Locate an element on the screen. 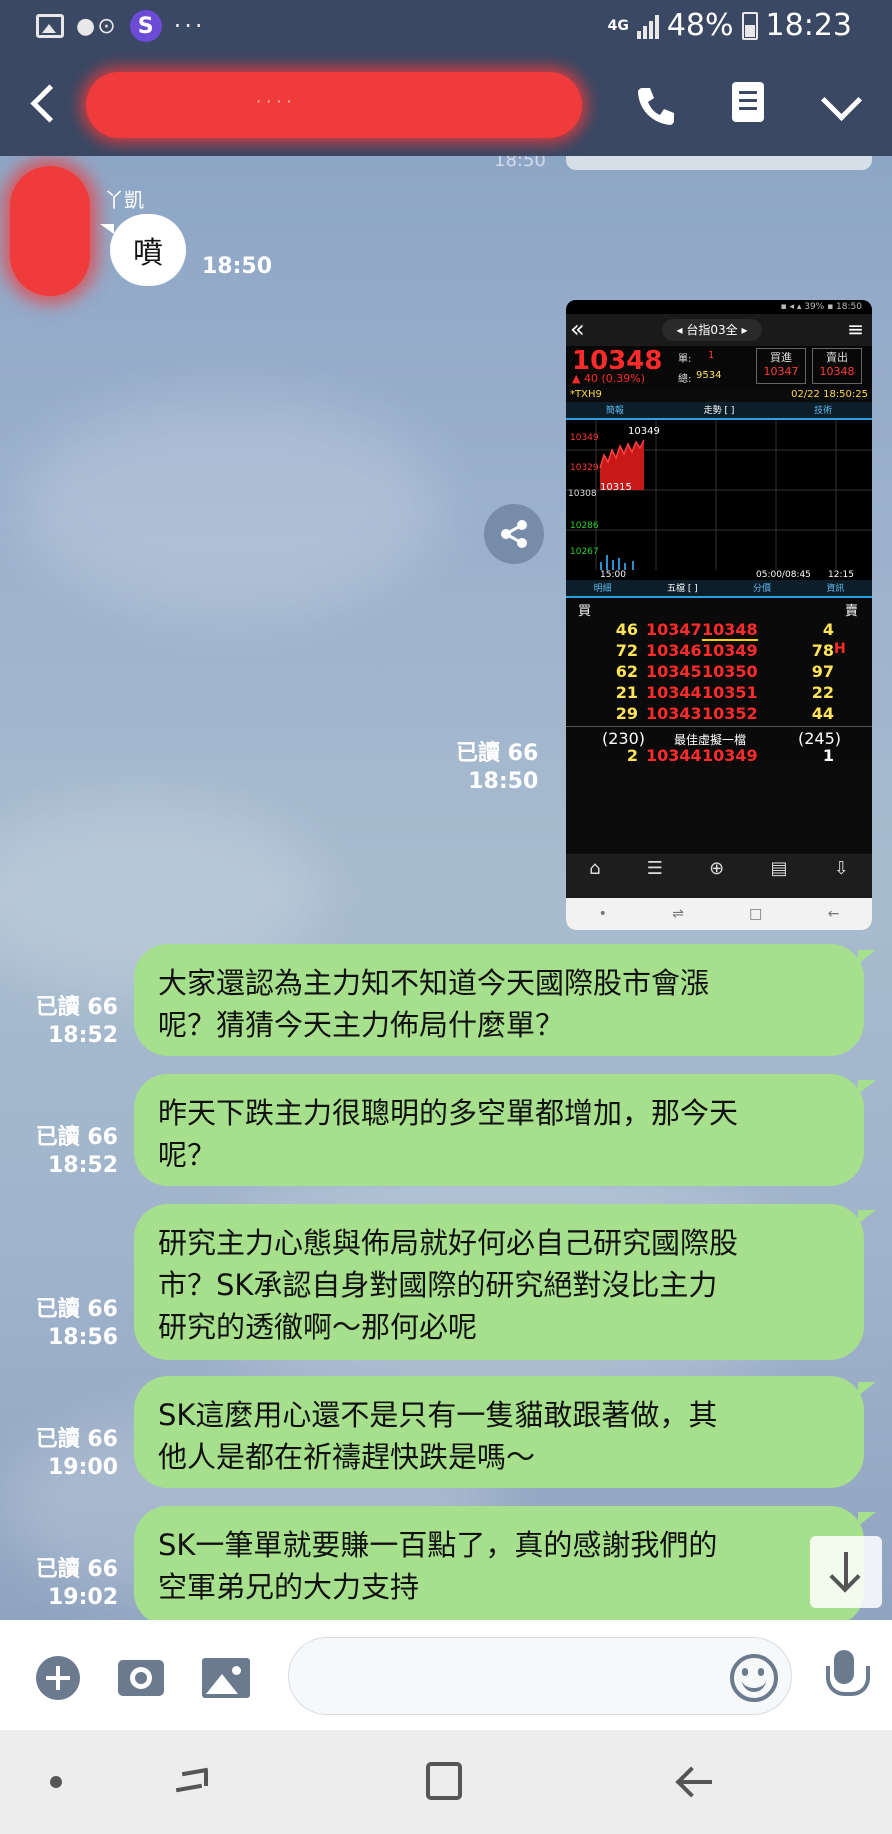 The width and height of the screenshot is (892, 1834). input-bar is located at coordinates (446, 1675).